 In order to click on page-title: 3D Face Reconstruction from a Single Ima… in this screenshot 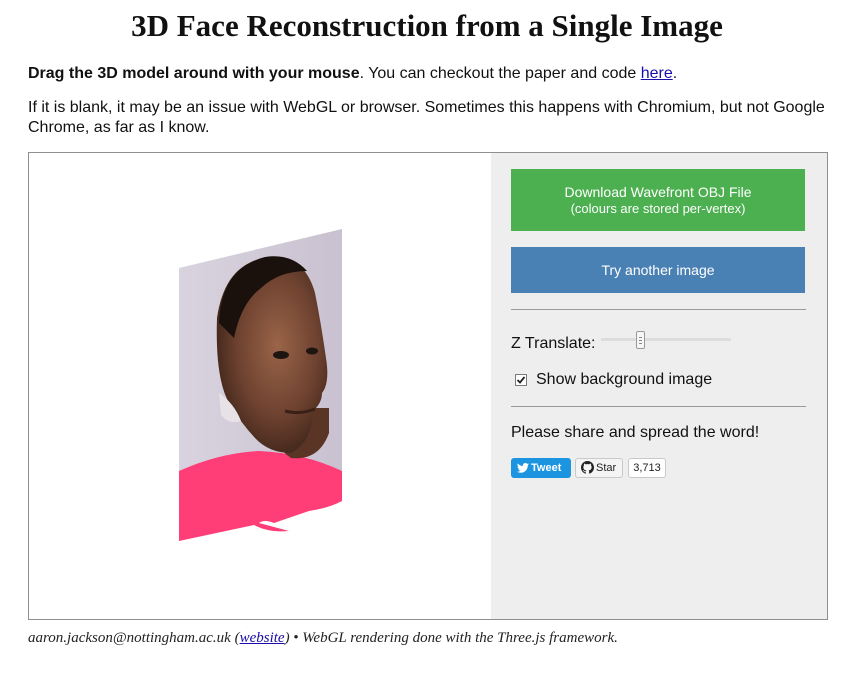, I will do `click(427, 25)`.